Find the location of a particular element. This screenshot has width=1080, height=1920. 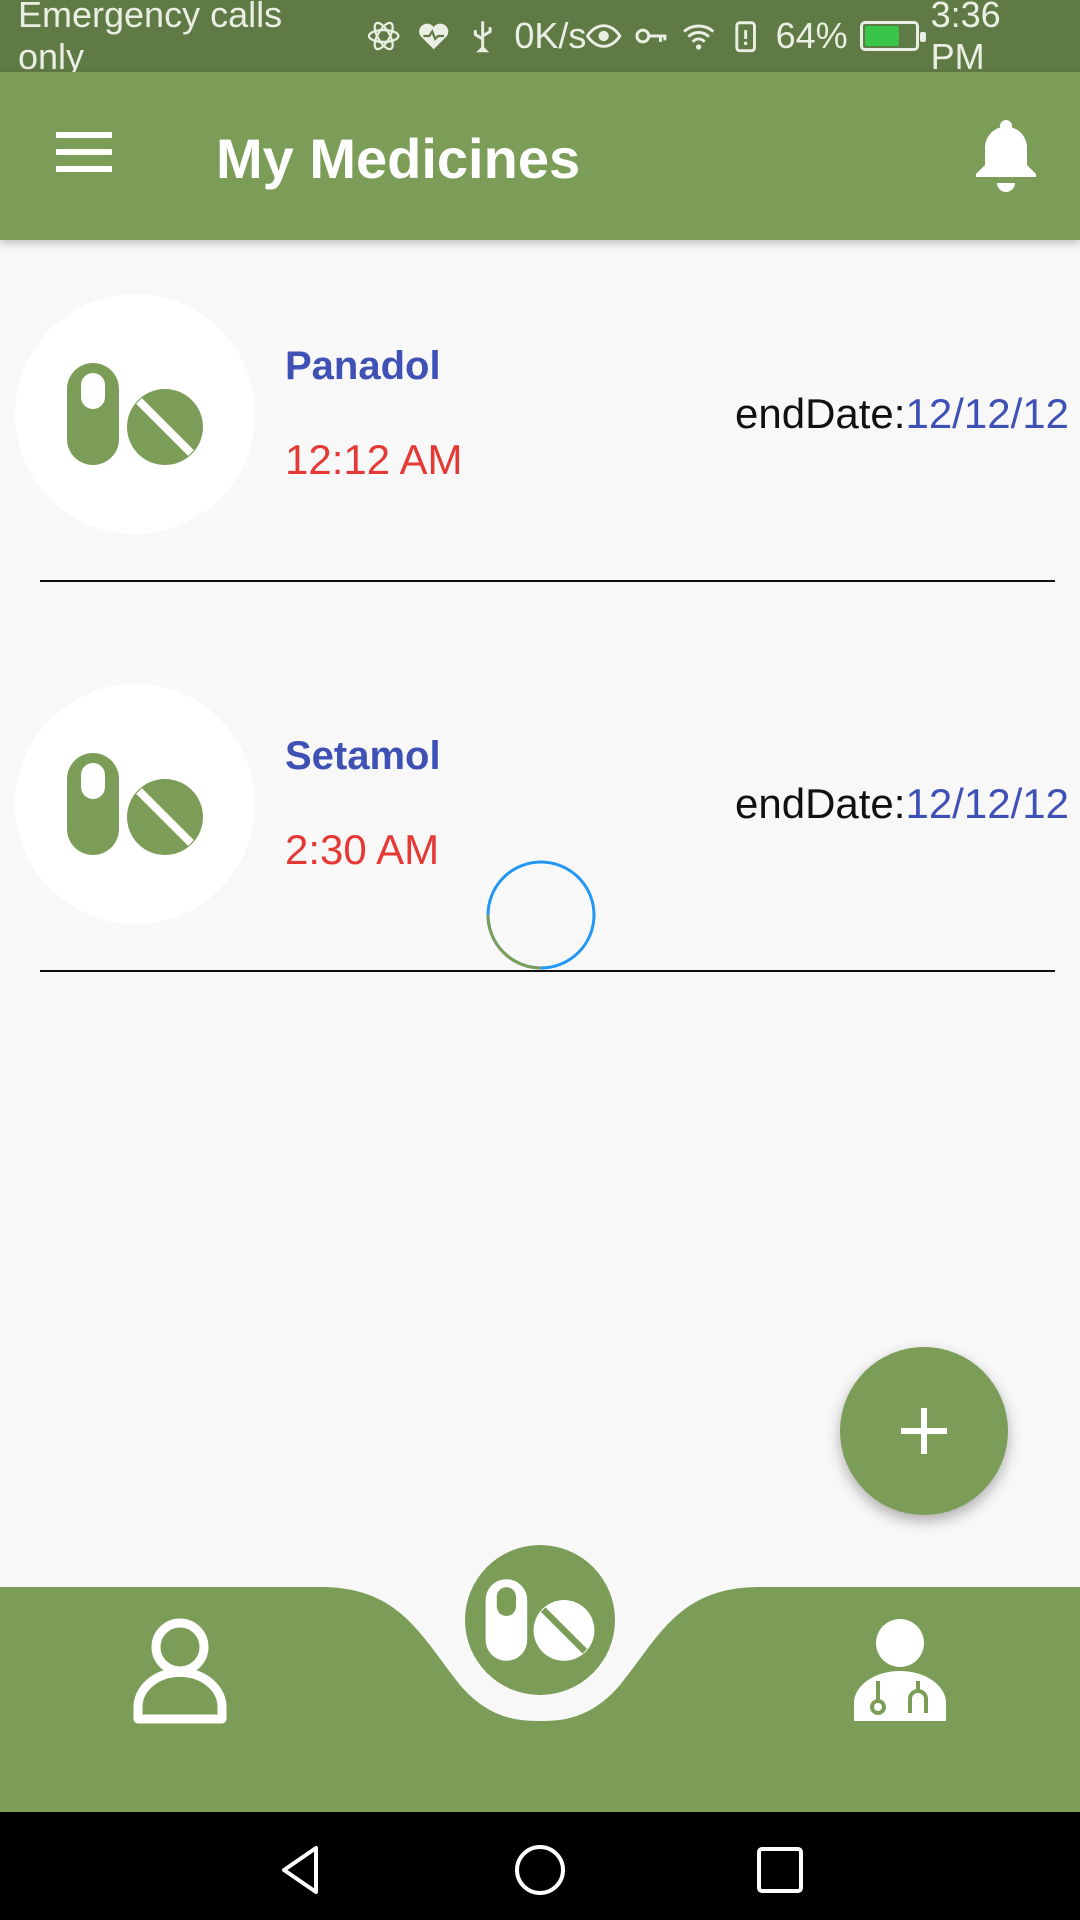

status-bar: Emergency calls only 0K/s 64% 3:36 PM is located at coordinates (540, 38).